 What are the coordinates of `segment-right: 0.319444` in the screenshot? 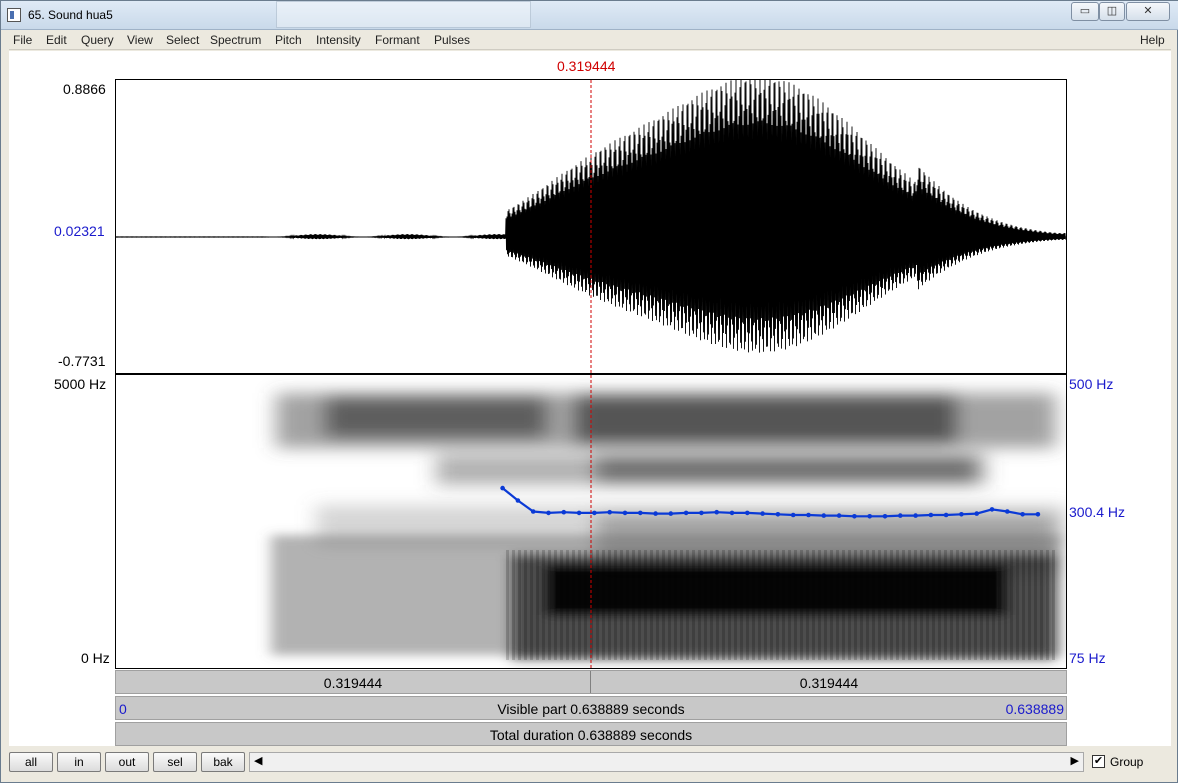 It's located at (829, 682).